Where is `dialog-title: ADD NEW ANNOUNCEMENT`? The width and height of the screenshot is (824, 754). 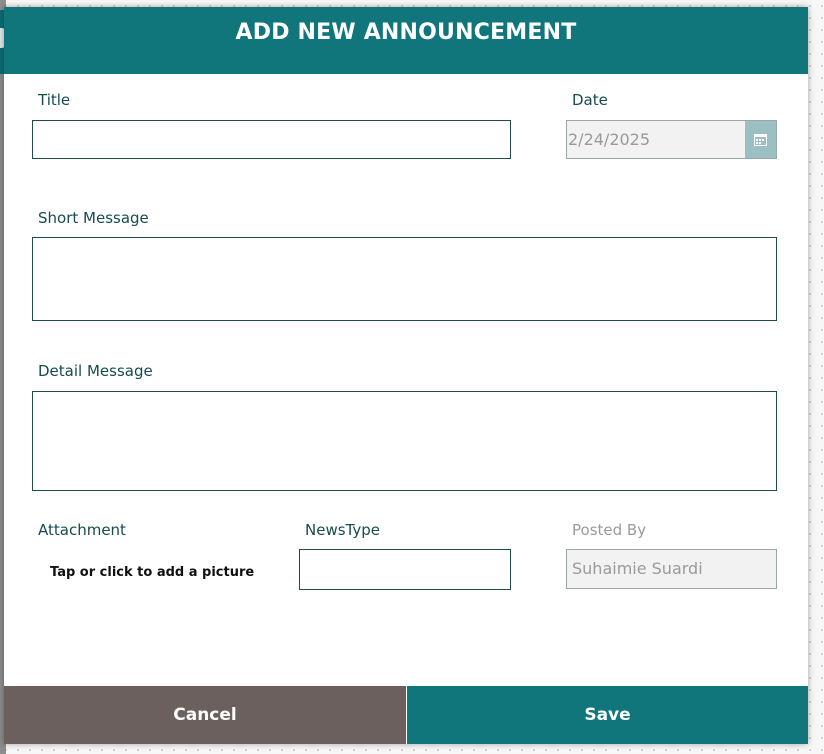
dialog-title: ADD NEW ANNOUNCEMENT is located at coordinates (406, 32).